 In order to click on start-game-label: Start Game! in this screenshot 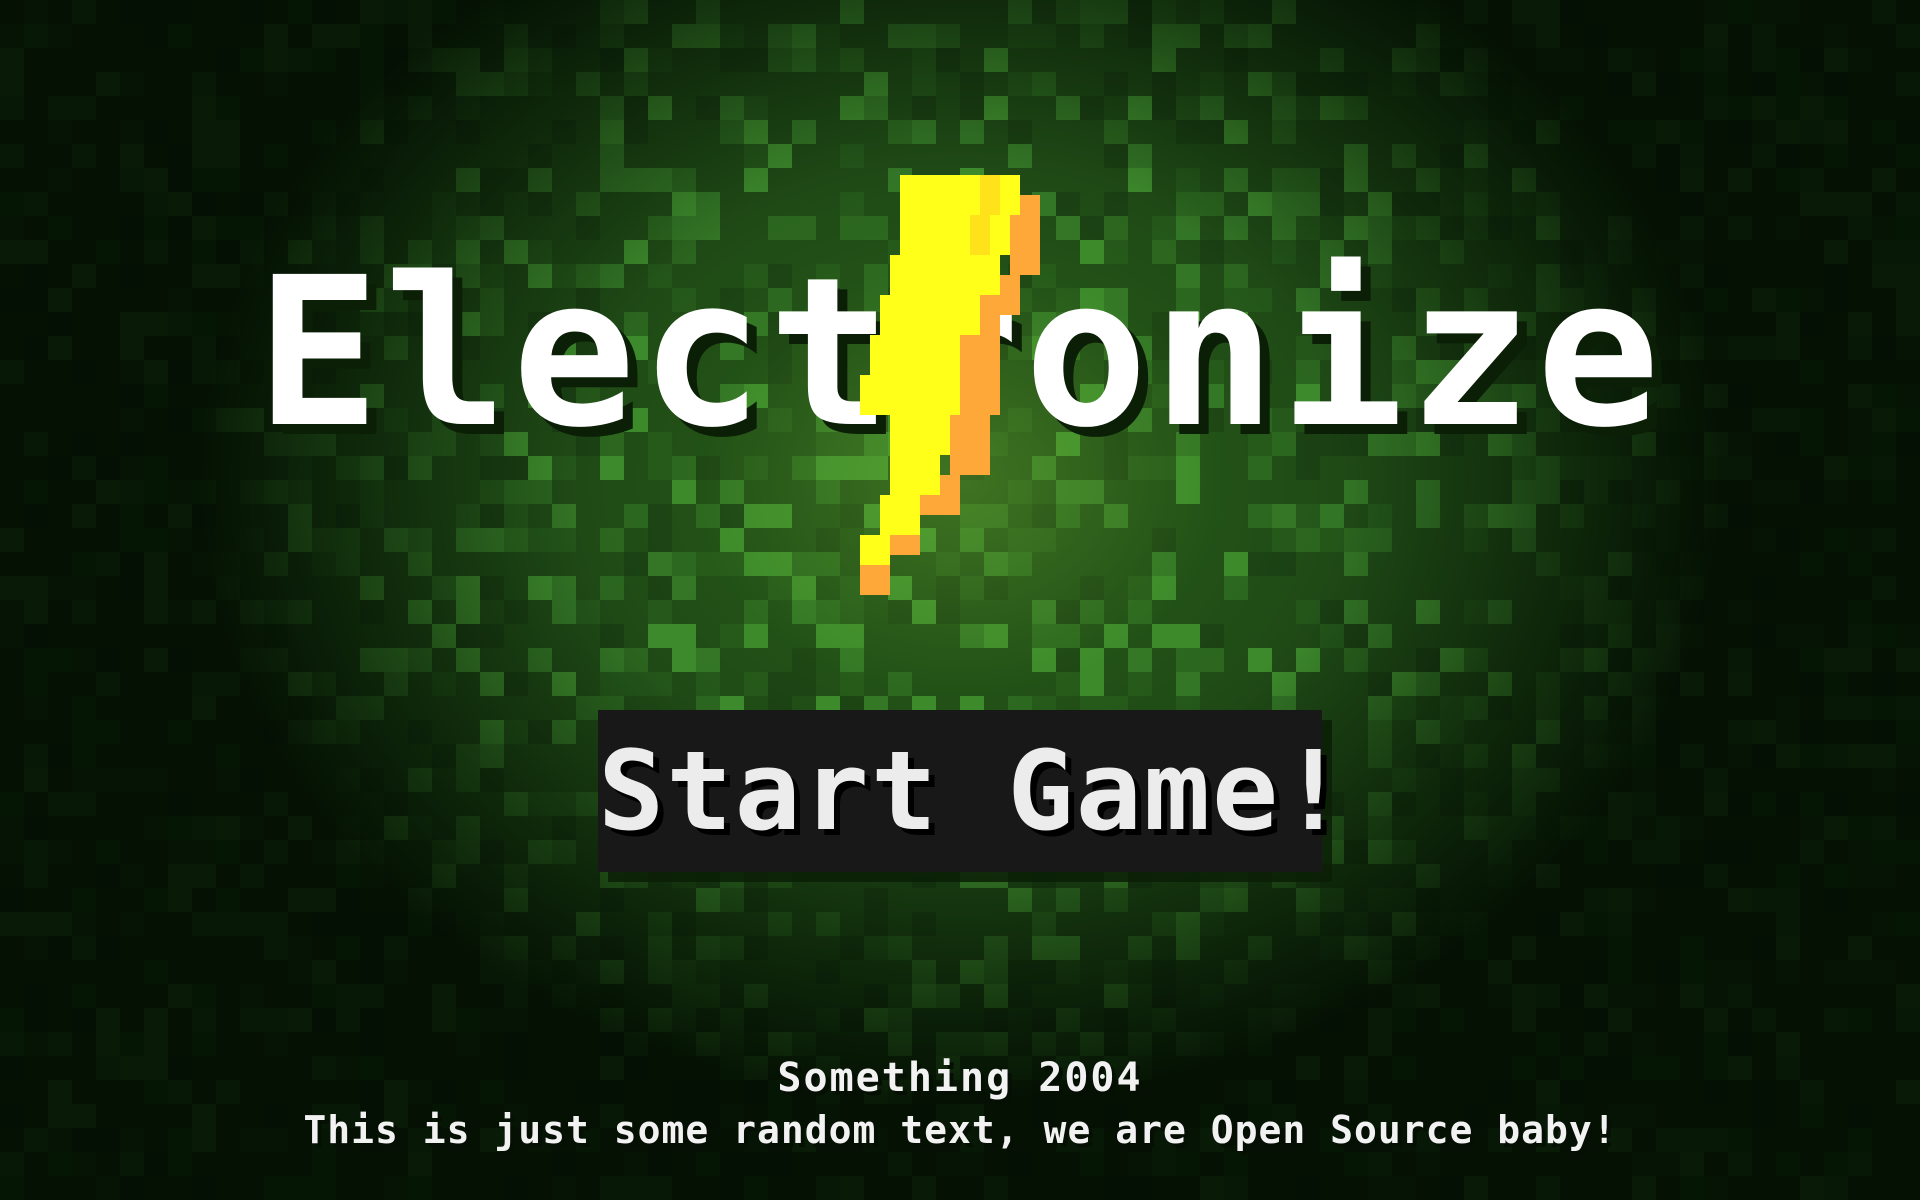, I will do `click(973, 791)`.